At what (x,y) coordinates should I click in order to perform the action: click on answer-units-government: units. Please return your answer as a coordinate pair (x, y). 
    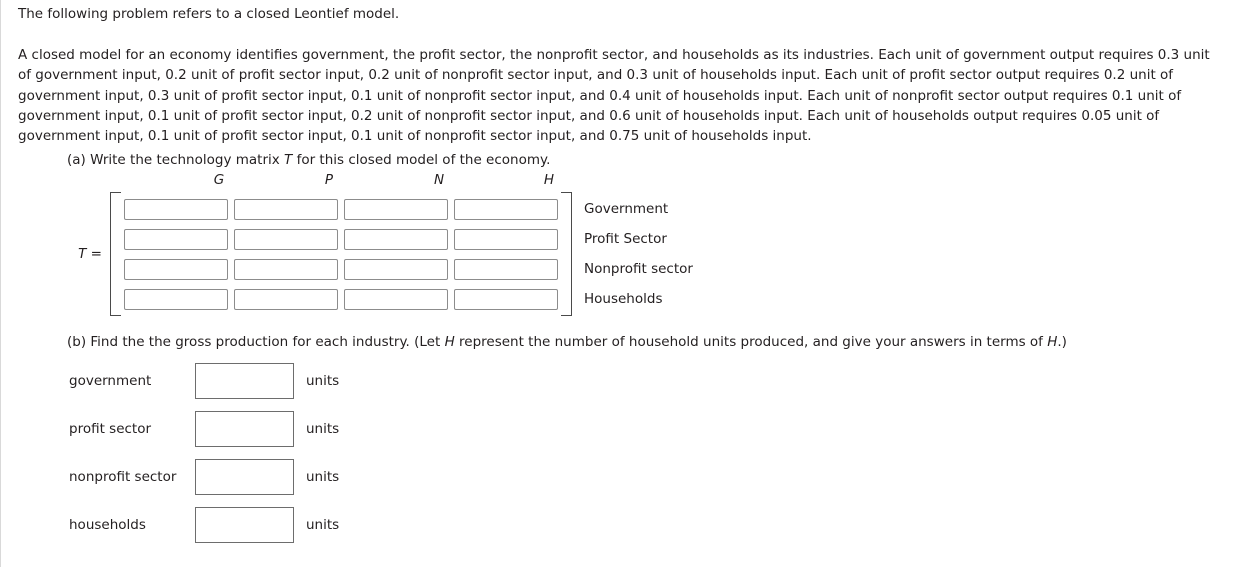
    Looking at the image, I should click on (323, 381).